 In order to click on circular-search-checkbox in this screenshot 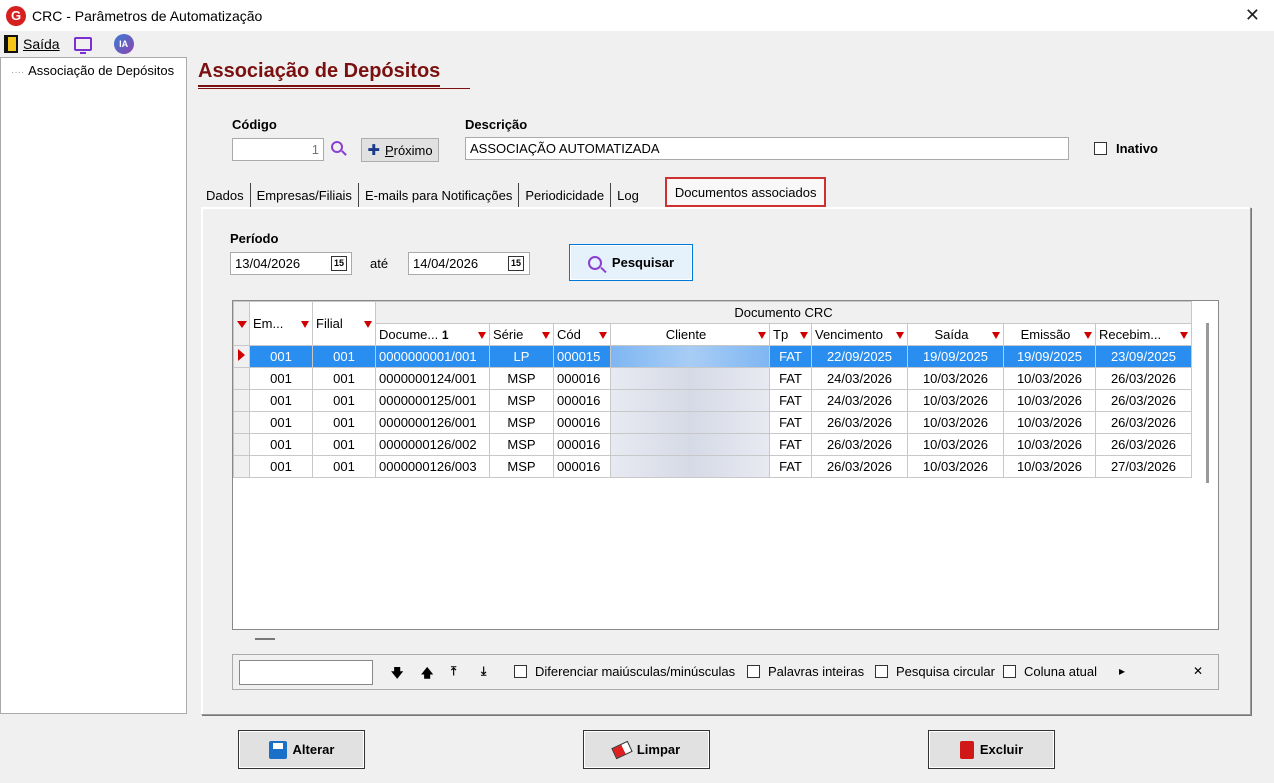, I will do `click(881, 671)`.